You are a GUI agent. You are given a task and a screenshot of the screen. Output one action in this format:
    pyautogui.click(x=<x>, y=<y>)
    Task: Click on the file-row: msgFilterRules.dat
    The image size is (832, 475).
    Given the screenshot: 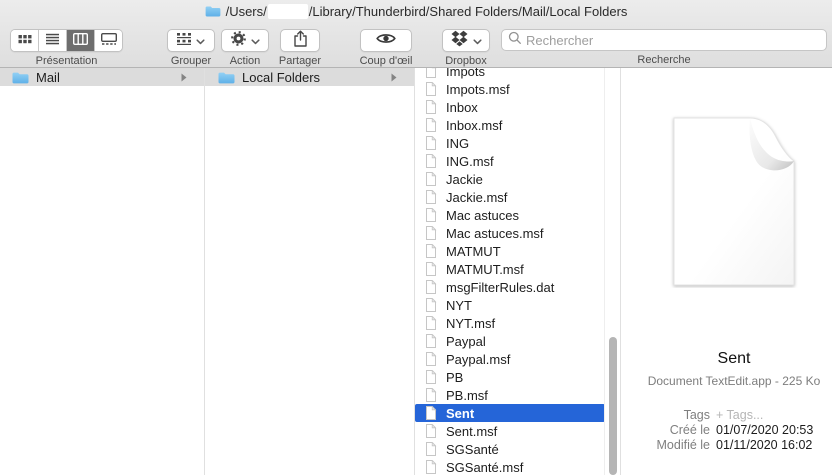 What is the action you would take?
    pyautogui.click(x=510, y=287)
    